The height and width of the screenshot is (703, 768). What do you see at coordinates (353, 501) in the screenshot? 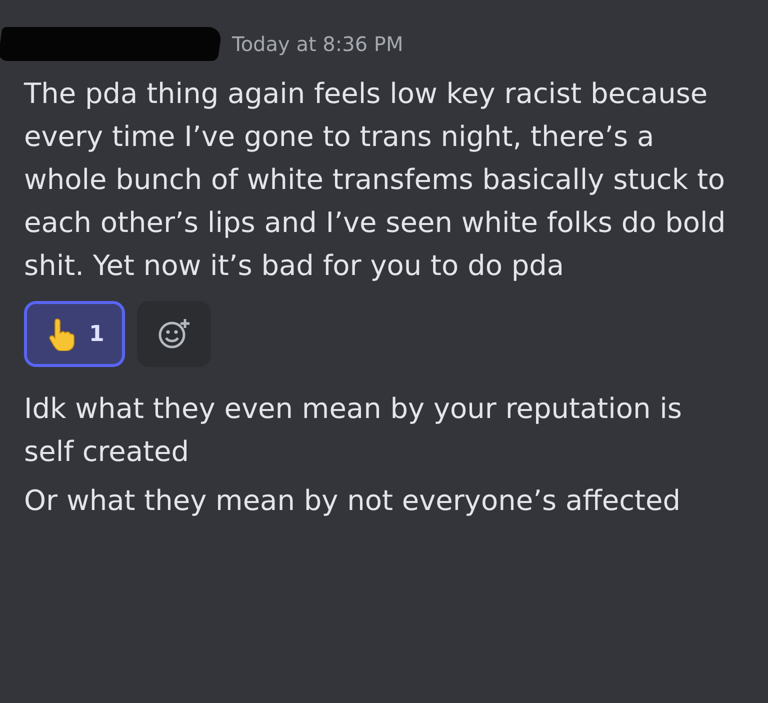
I see `message-text: Or what they mean by not everyone’s affected` at bounding box center [353, 501].